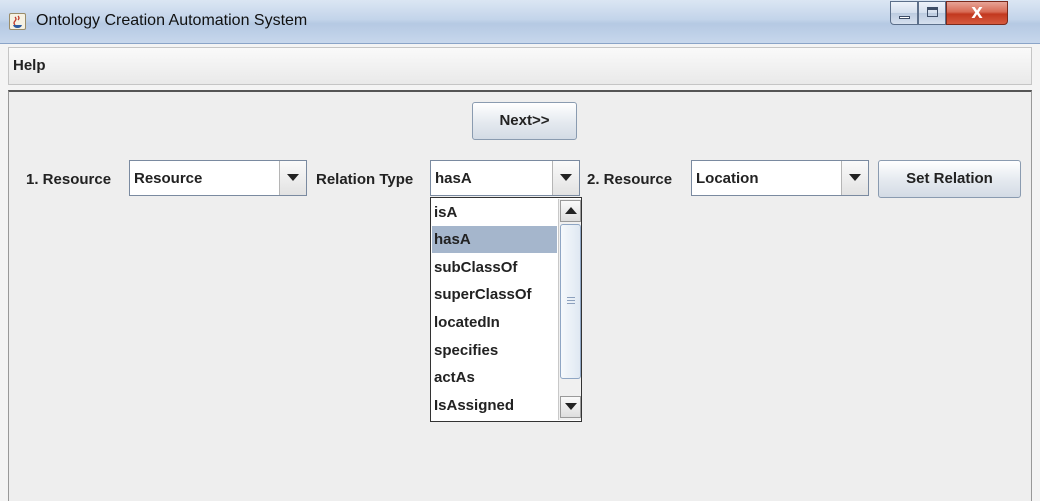 Image resolution: width=1040 pixels, height=501 pixels. I want to click on arrow-up-icon, so click(571, 210).